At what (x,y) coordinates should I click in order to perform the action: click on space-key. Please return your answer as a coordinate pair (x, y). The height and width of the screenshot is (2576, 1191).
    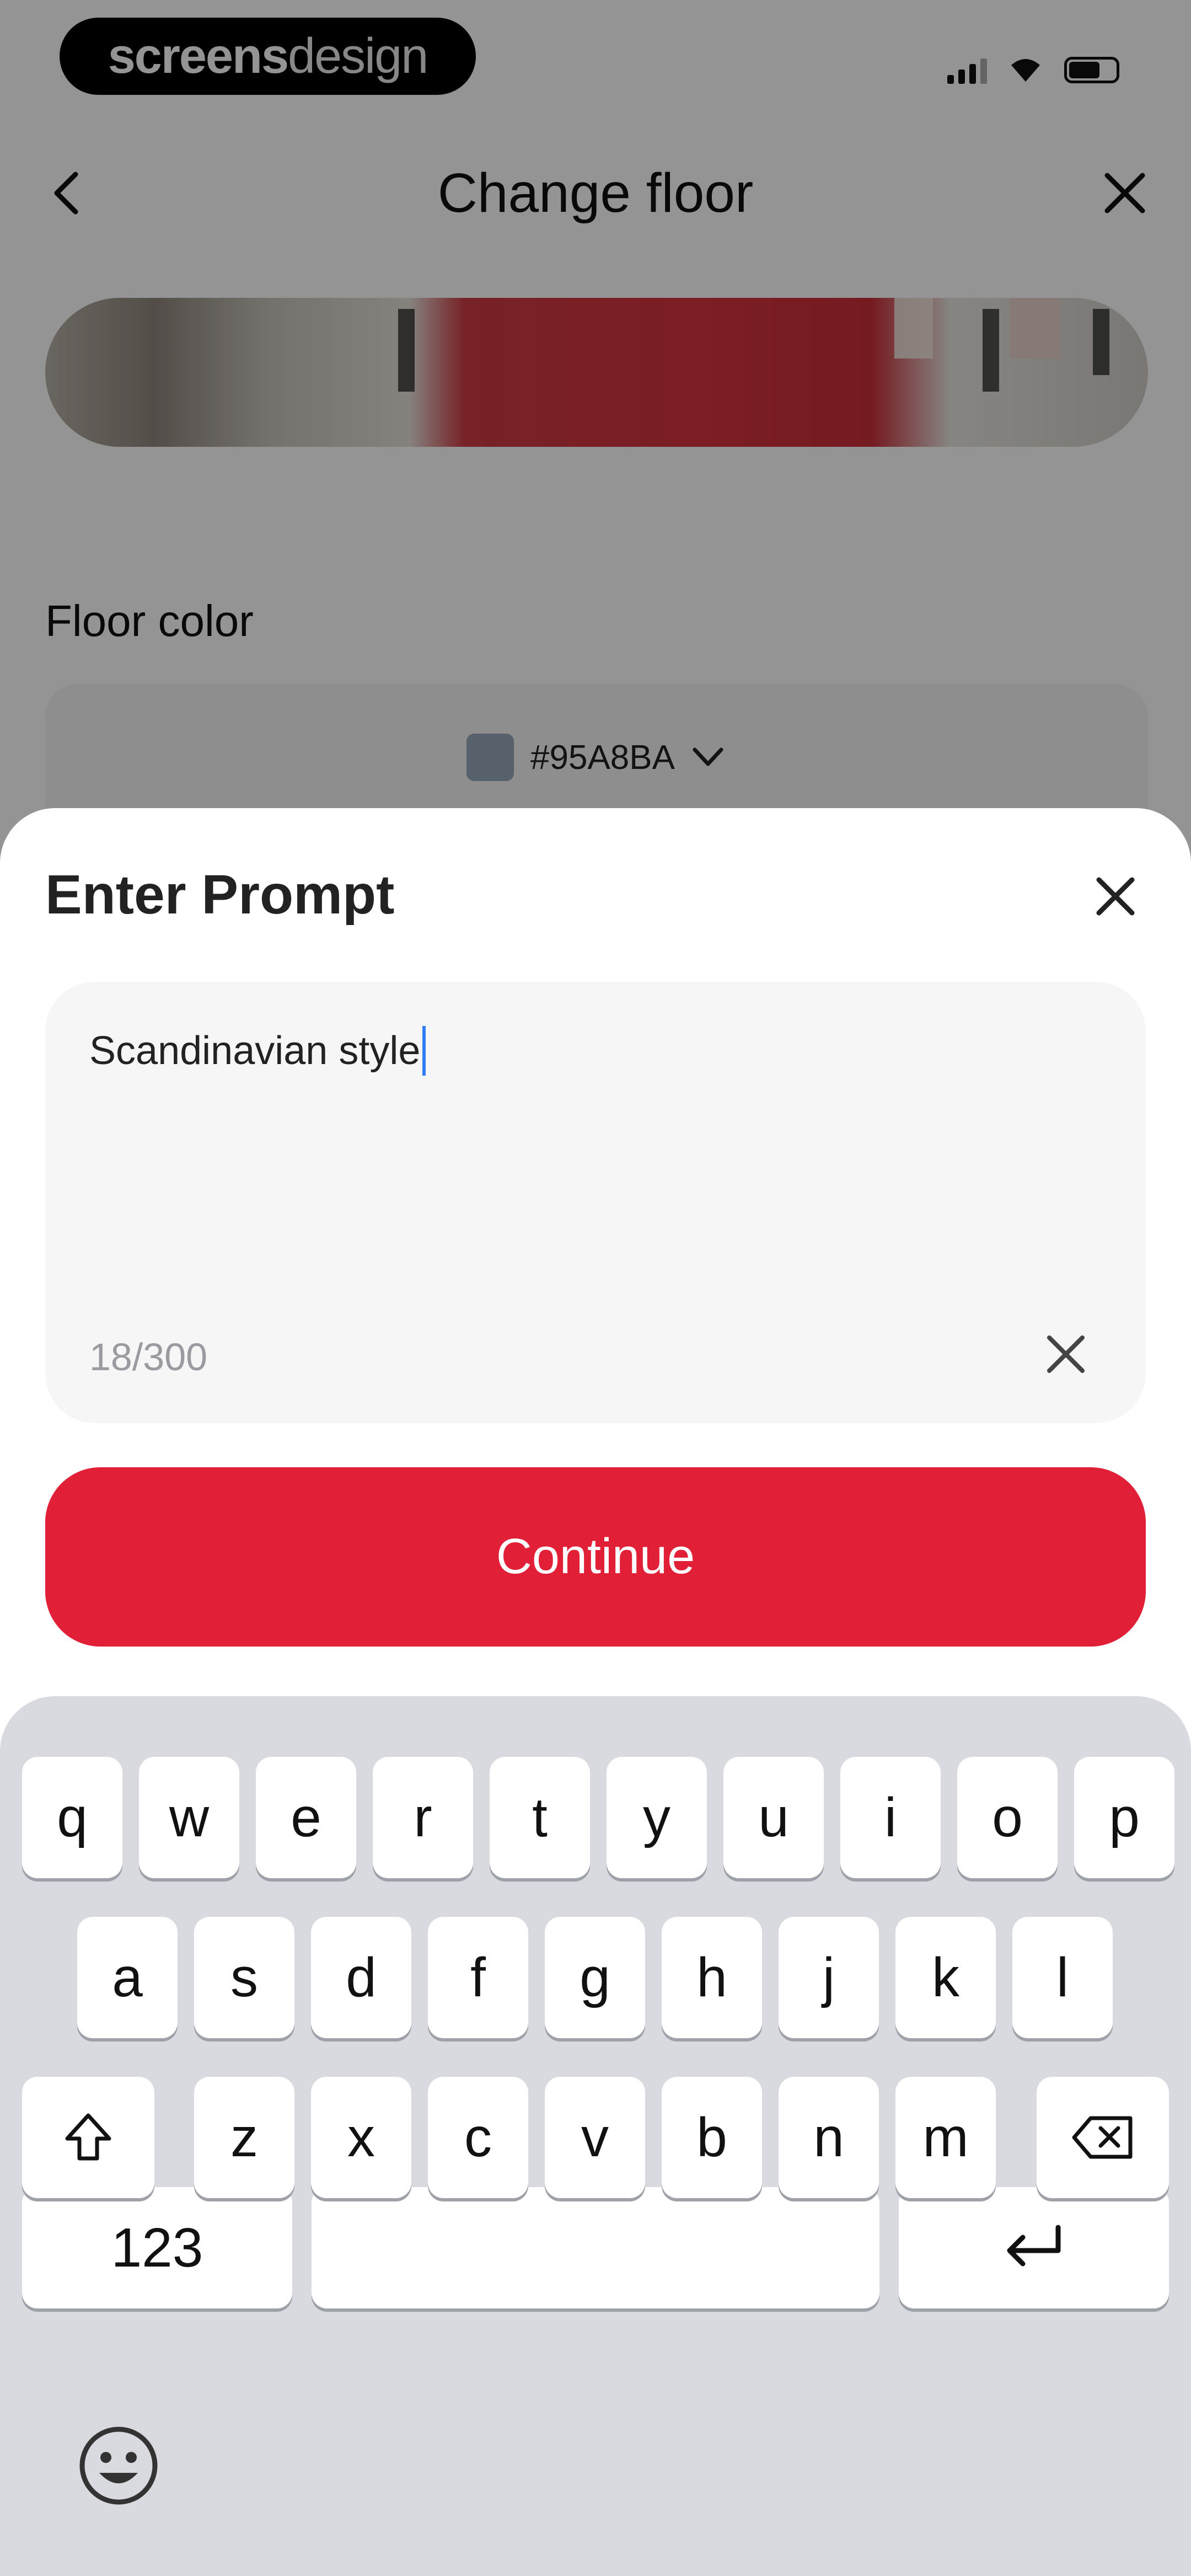
    Looking at the image, I should click on (595, 2247).